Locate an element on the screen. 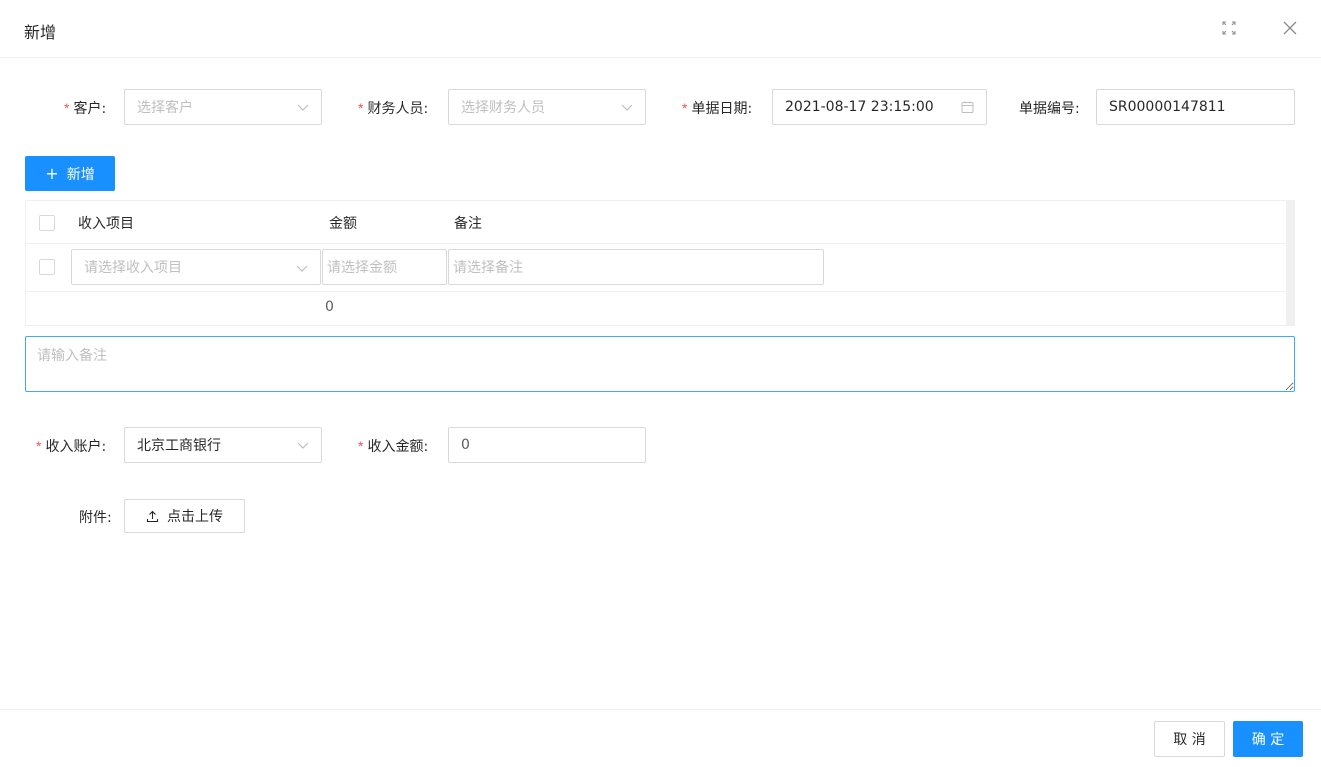 The image size is (1321, 767). income-amount-label: * 收入金额: is located at coordinates (393, 446).